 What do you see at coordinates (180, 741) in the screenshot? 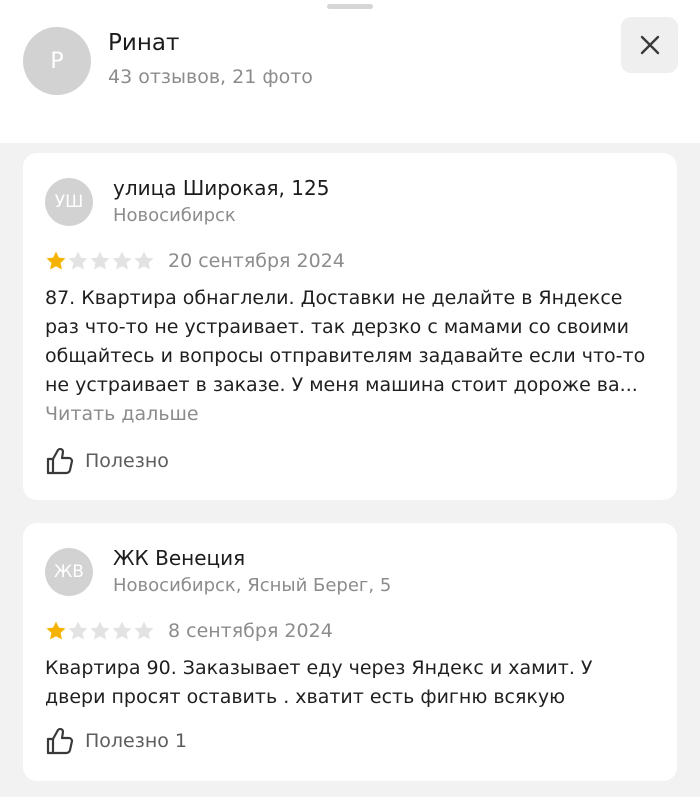
I see `useful-count: 1` at bounding box center [180, 741].